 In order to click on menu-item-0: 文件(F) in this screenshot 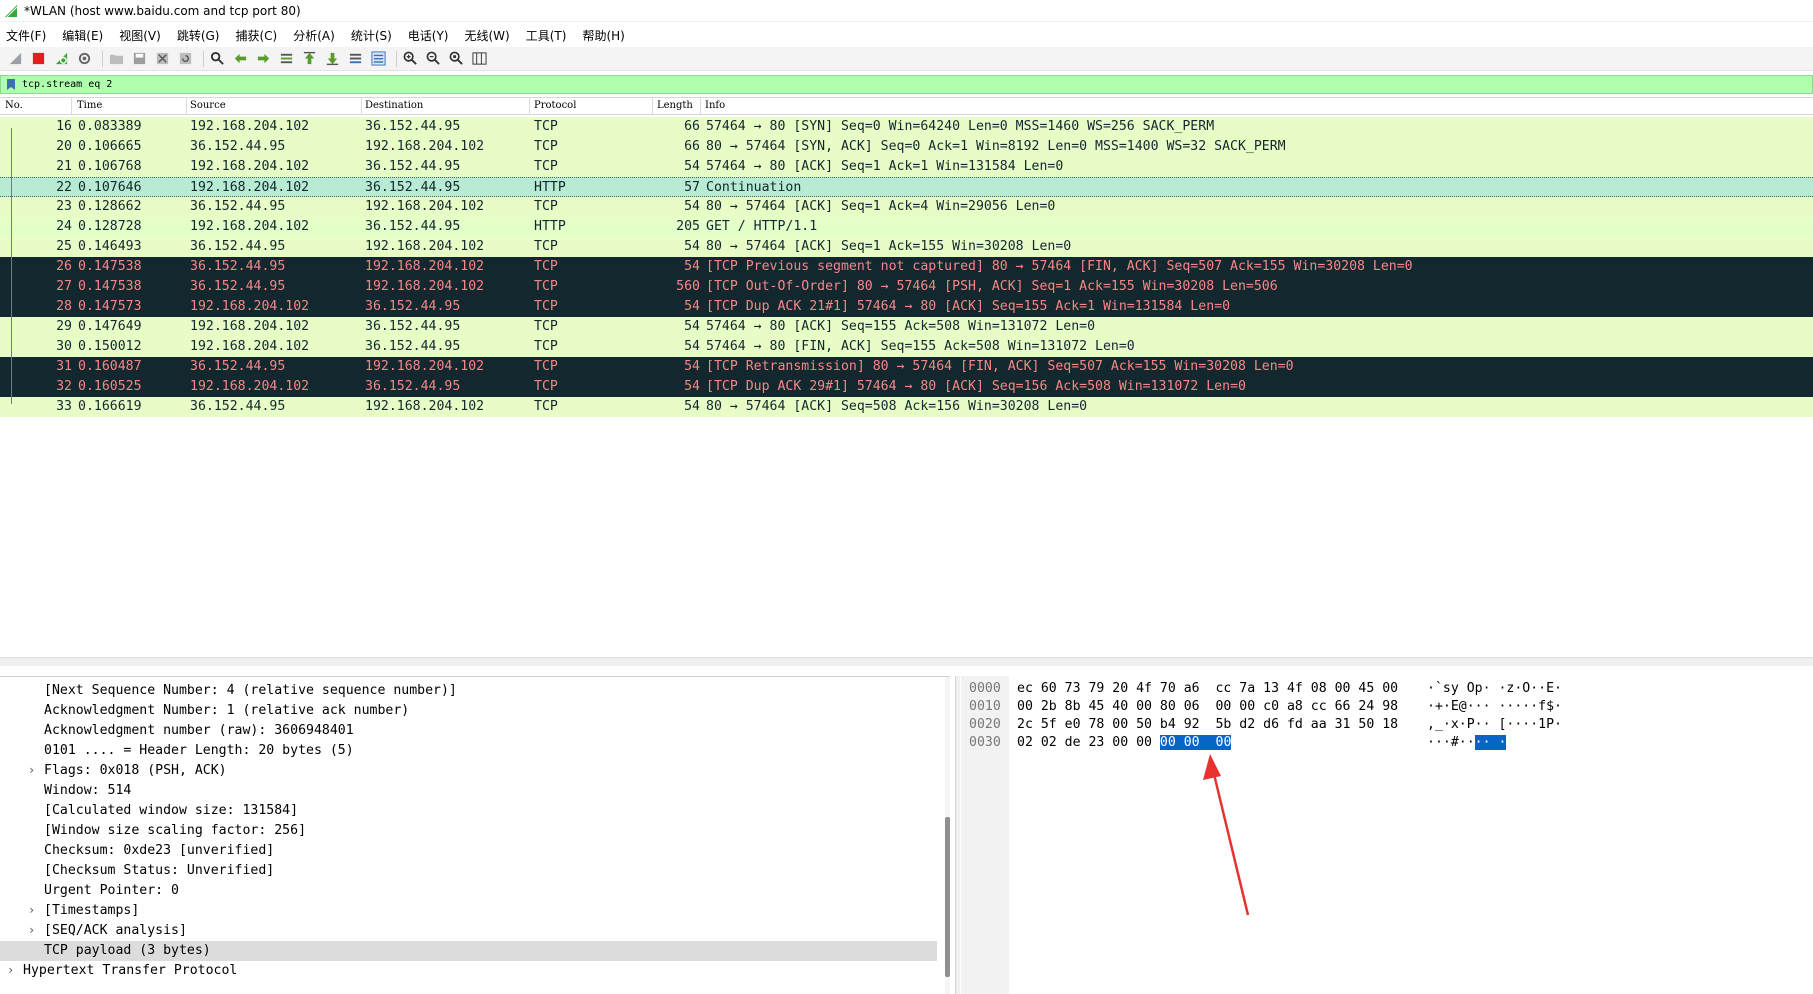, I will do `click(26, 35)`.